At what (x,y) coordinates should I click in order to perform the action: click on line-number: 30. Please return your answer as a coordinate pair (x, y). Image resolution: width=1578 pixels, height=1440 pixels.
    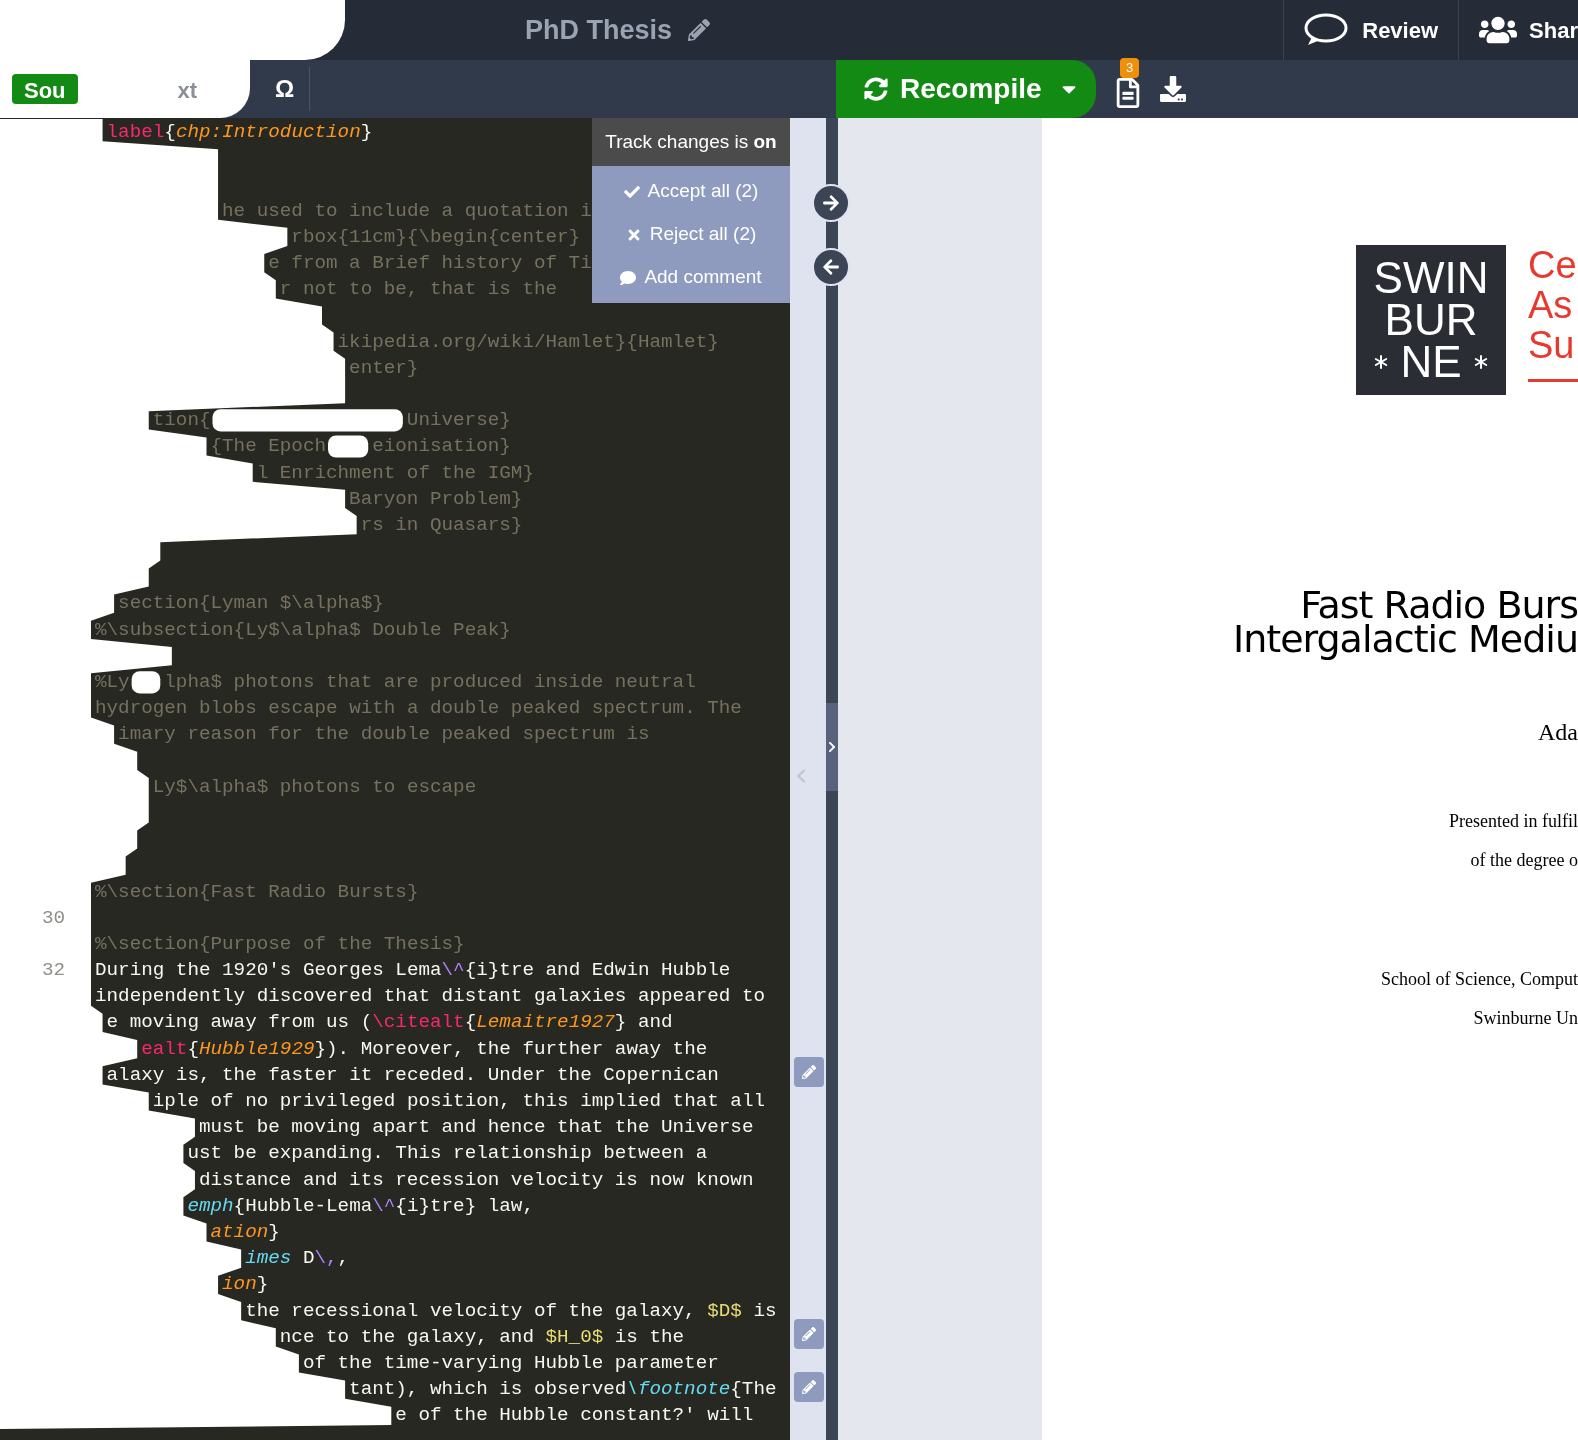
    Looking at the image, I should click on (54, 918).